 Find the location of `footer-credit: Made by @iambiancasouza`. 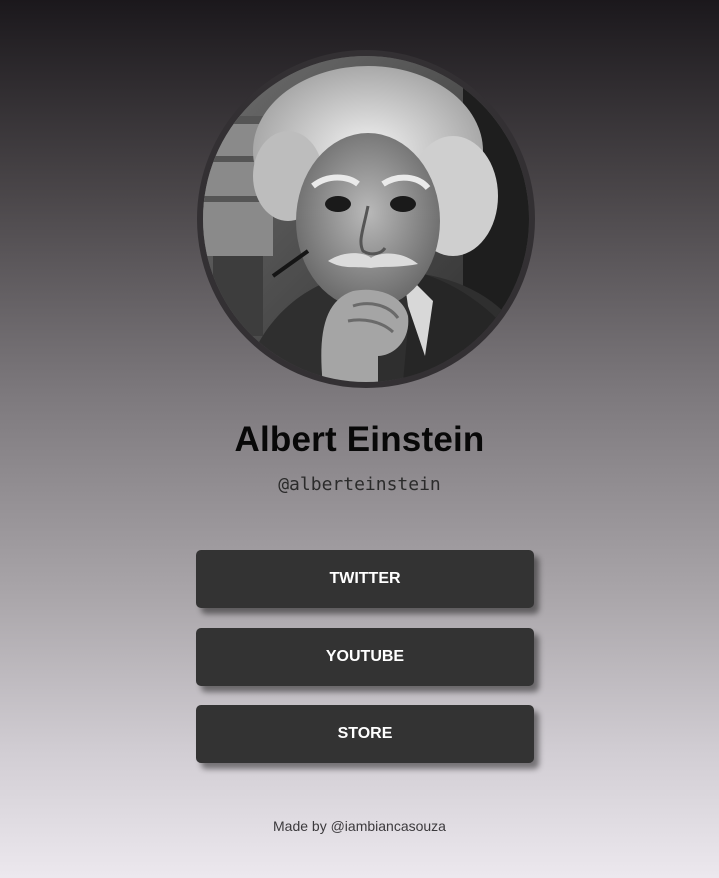

footer-credit: Made by @iambiancasouza is located at coordinates (359, 826).